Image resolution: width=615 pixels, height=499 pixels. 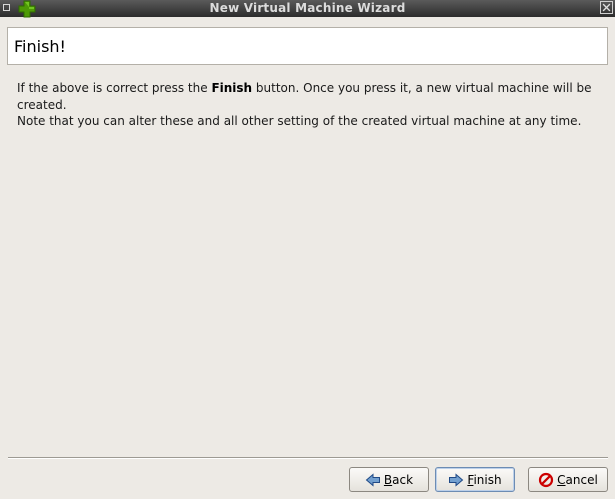 What do you see at coordinates (484, 479) in the screenshot?
I see `finish-button-label: Finish` at bounding box center [484, 479].